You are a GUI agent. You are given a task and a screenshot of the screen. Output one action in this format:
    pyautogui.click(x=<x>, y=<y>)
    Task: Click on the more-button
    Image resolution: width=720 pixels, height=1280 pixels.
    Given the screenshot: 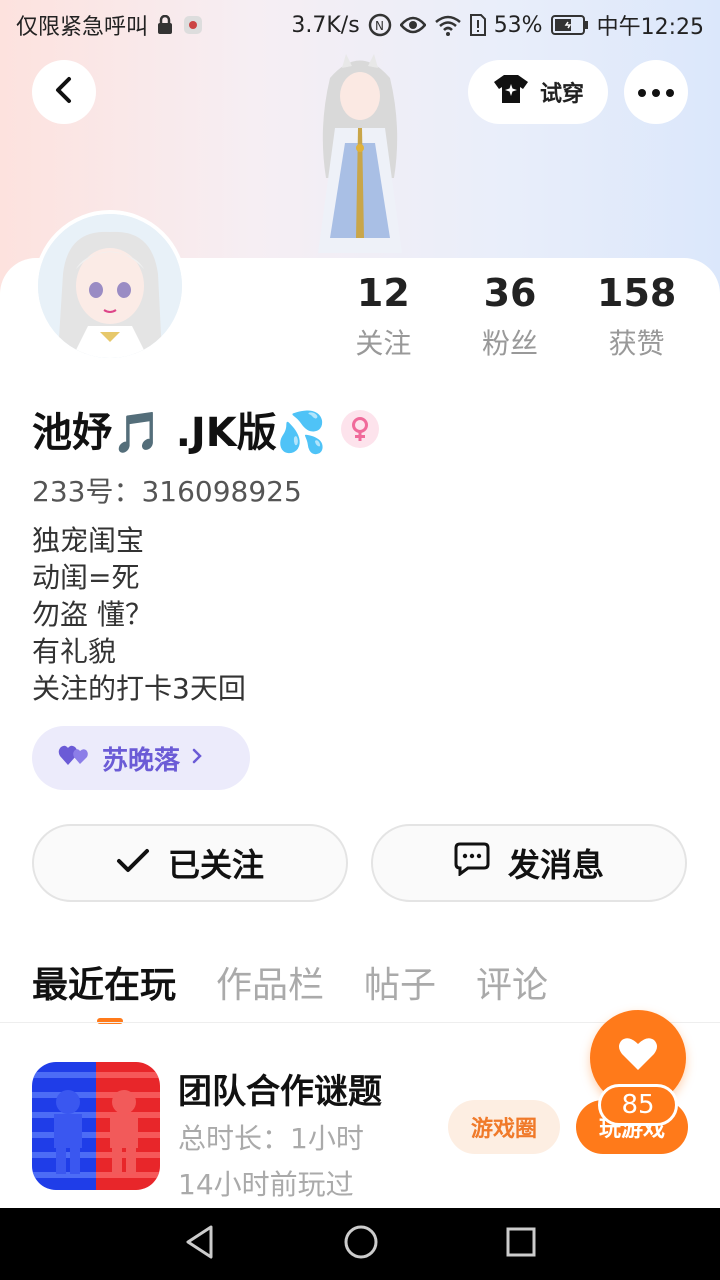 What is the action you would take?
    pyautogui.click(x=656, y=92)
    